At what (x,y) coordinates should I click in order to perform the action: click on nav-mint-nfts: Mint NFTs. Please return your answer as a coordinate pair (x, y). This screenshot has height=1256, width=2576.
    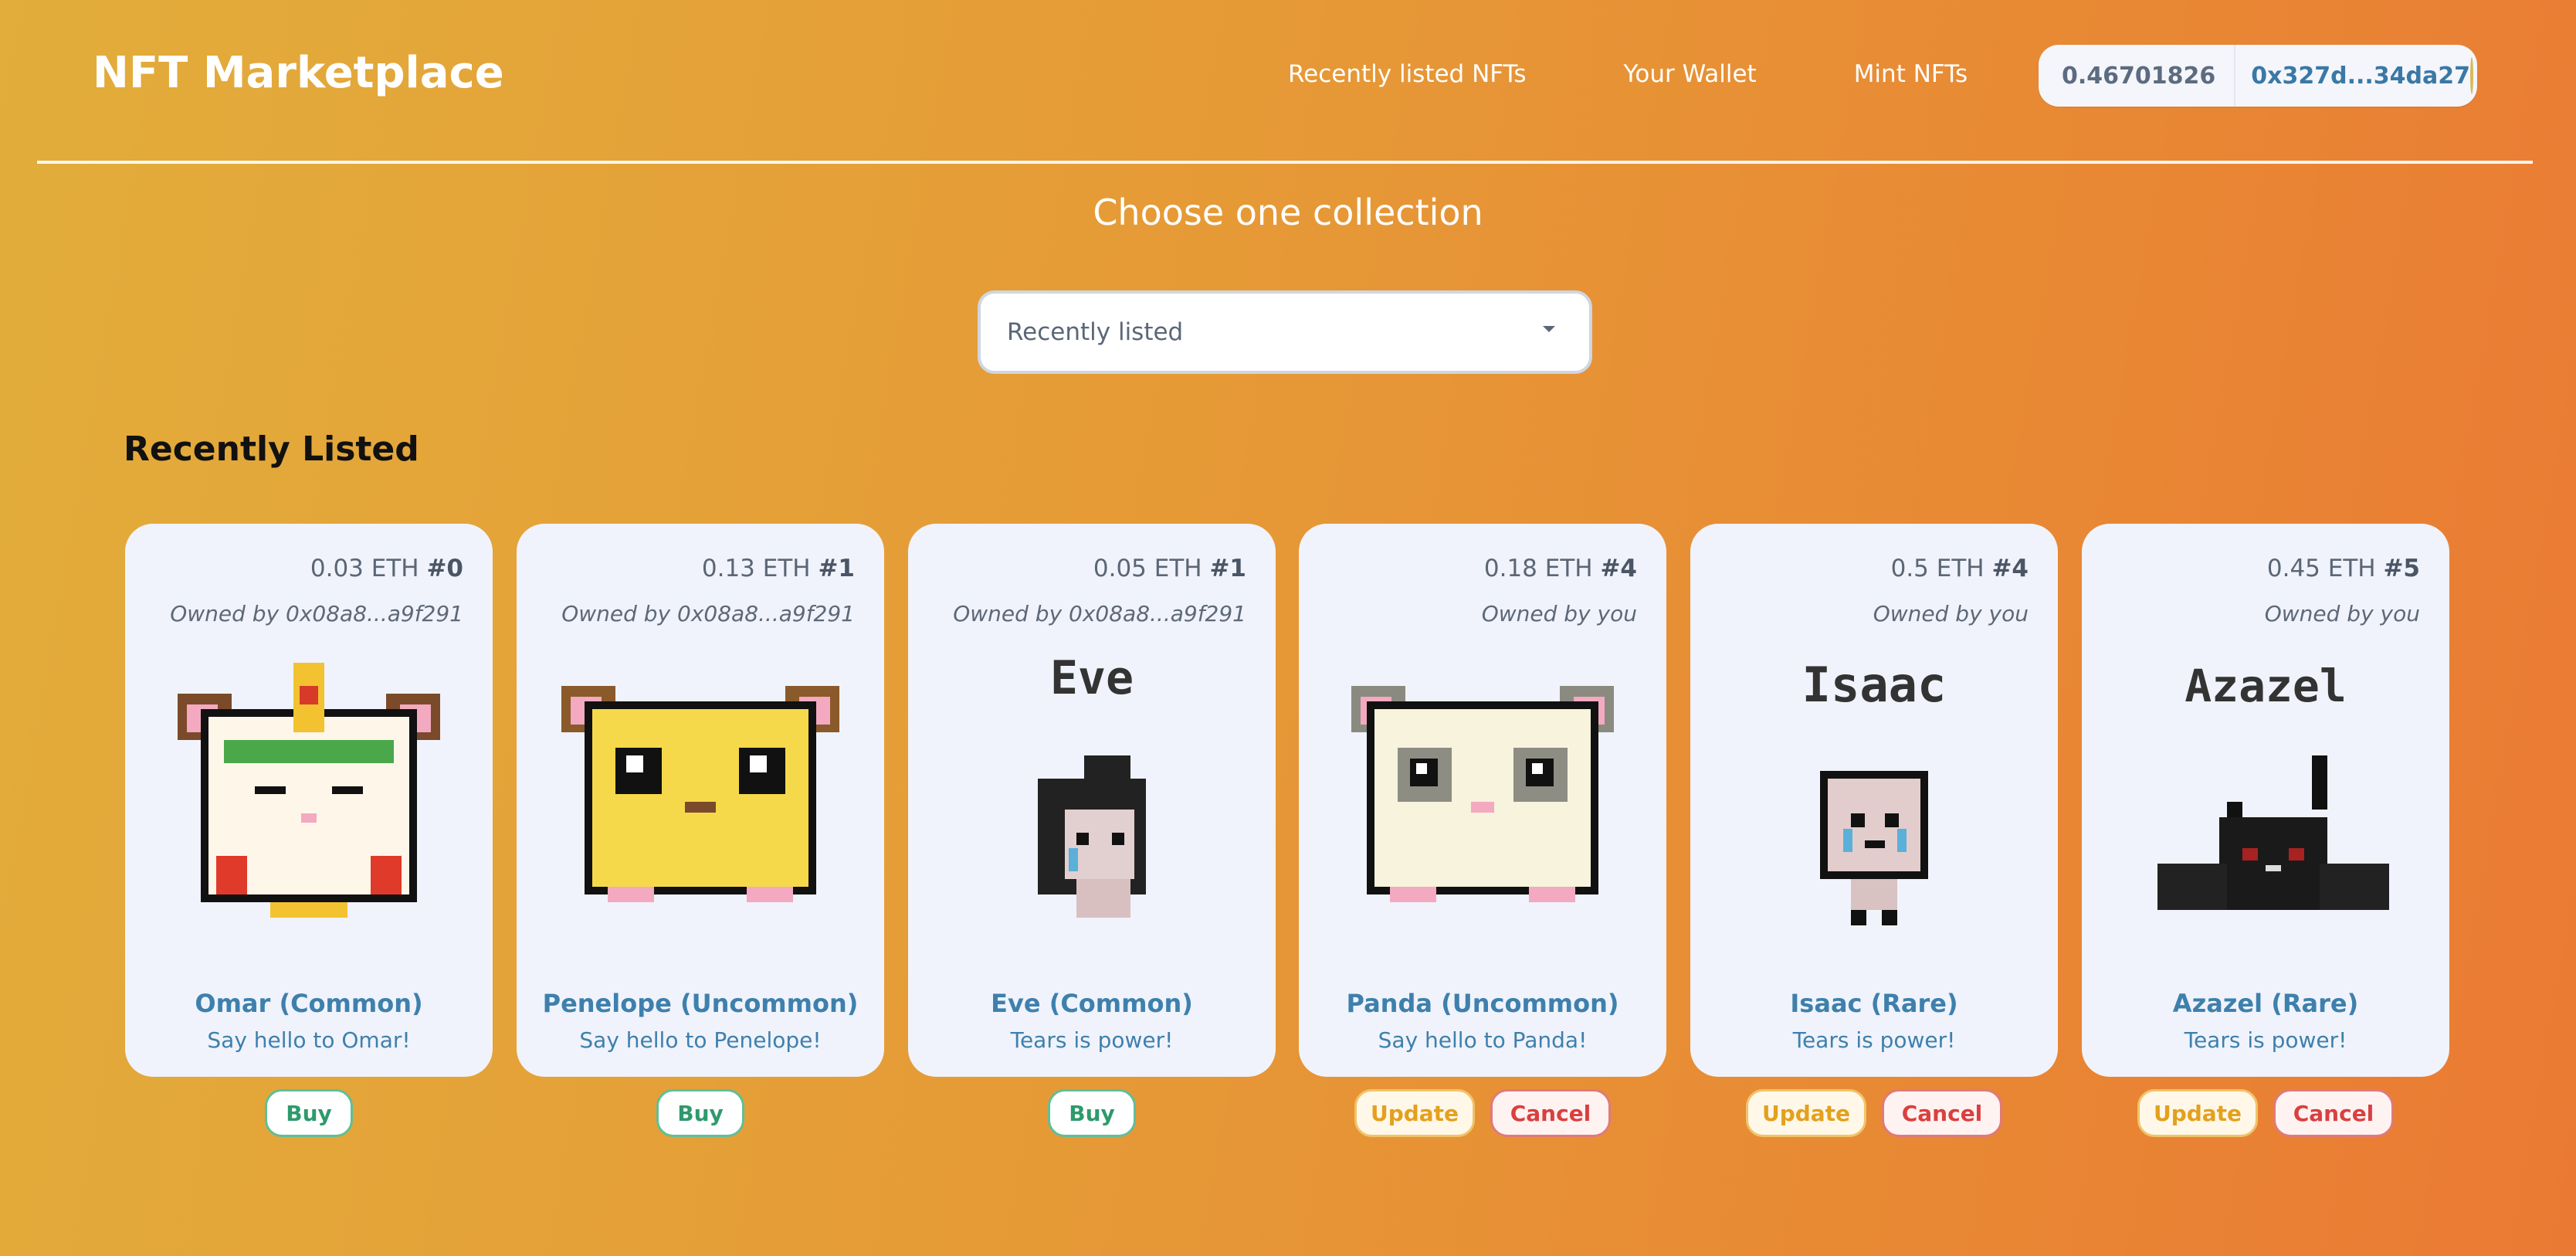
    Looking at the image, I should click on (1911, 74).